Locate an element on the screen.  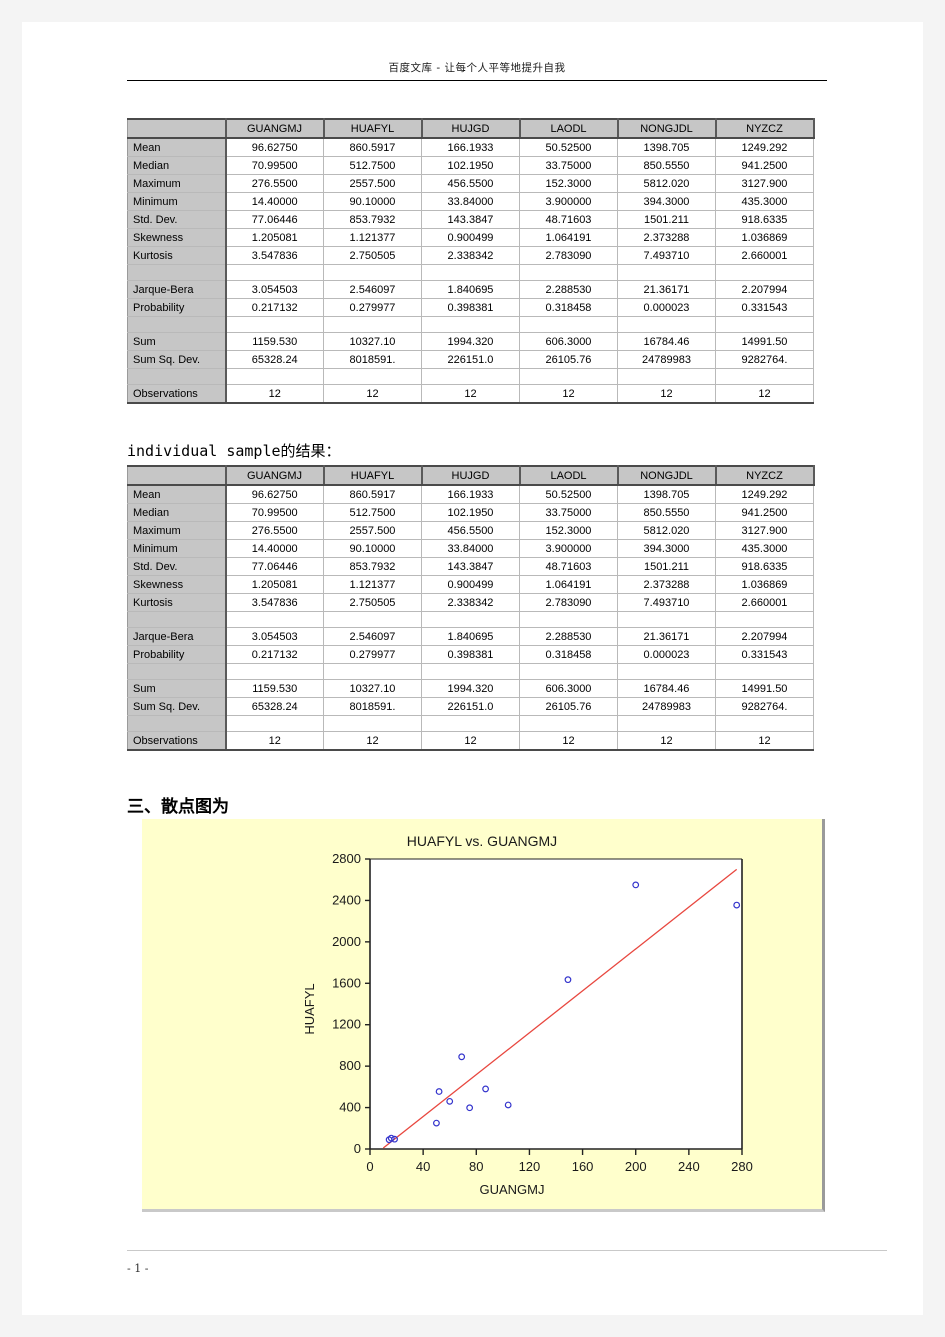
table-cell: 16784.46 is located at coordinates (666, 688).